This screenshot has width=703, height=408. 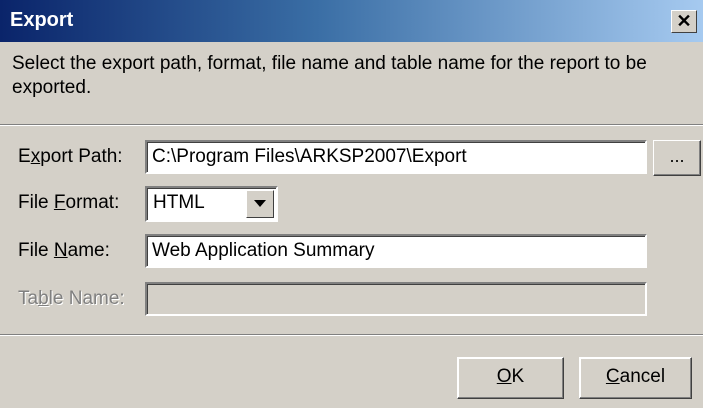 What do you see at coordinates (396, 251) in the screenshot?
I see `file-name-input: Web Application Summary` at bounding box center [396, 251].